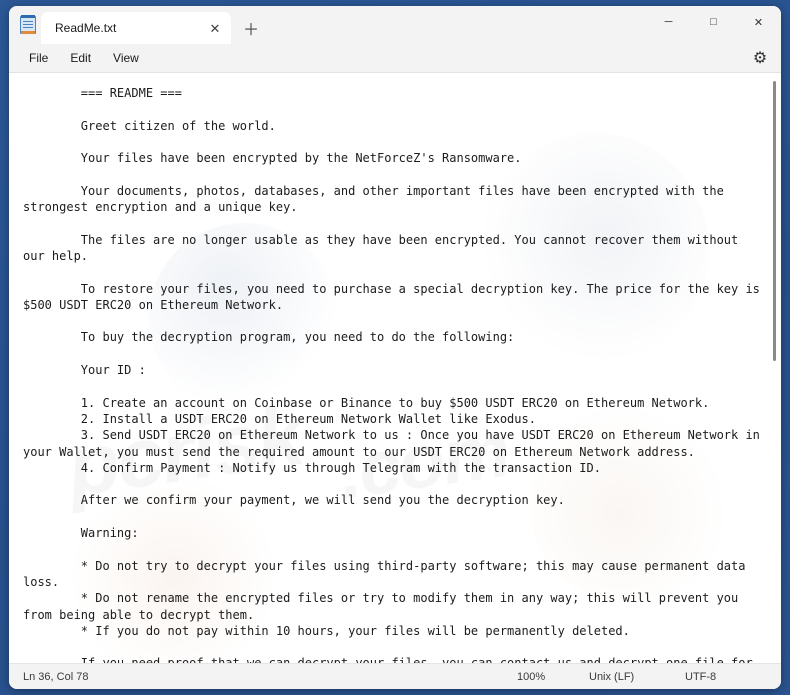 Image resolution: width=790 pixels, height=695 pixels. I want to click on menu-item-file: File, so click(38, 58).